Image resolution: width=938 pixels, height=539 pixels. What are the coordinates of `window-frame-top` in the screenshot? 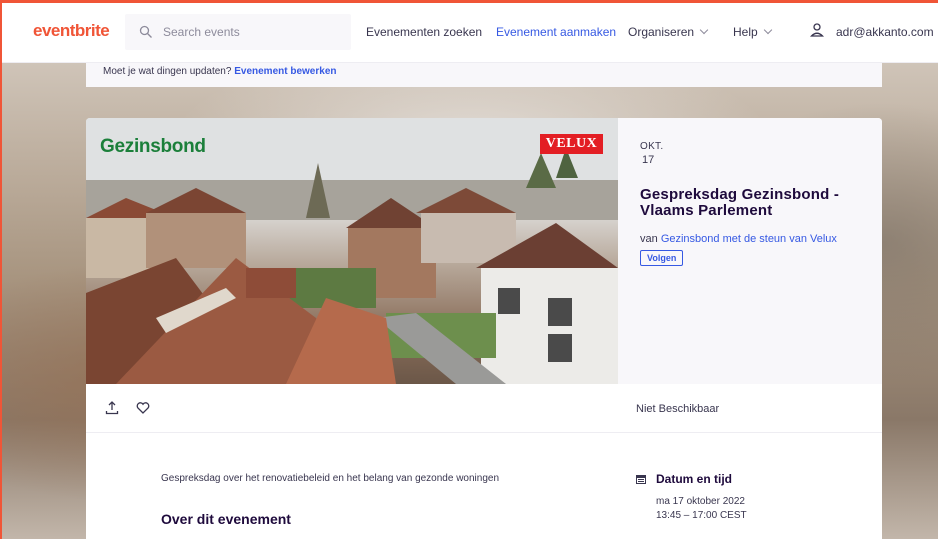 It's located at (469, 1).